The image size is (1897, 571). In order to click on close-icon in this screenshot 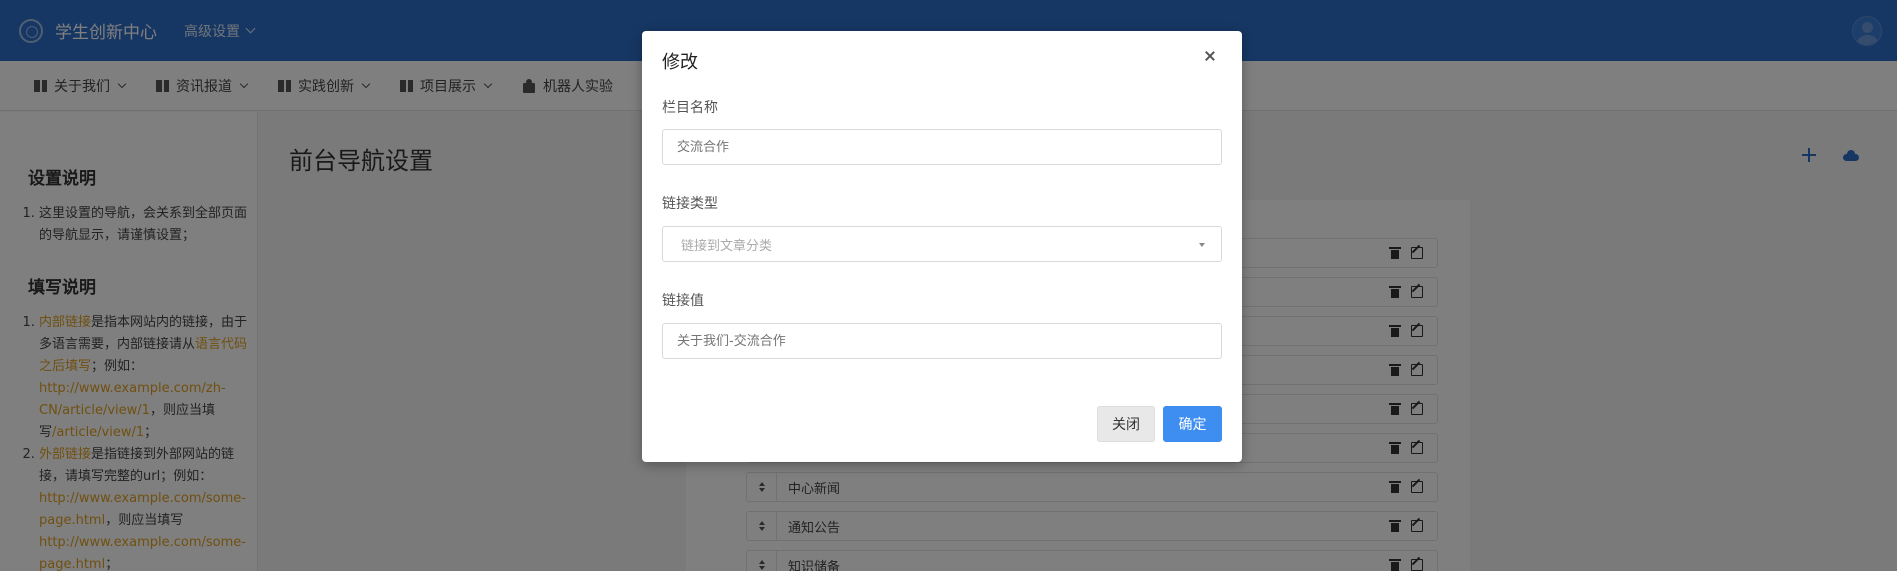, I will do `click(1210, 56)`.